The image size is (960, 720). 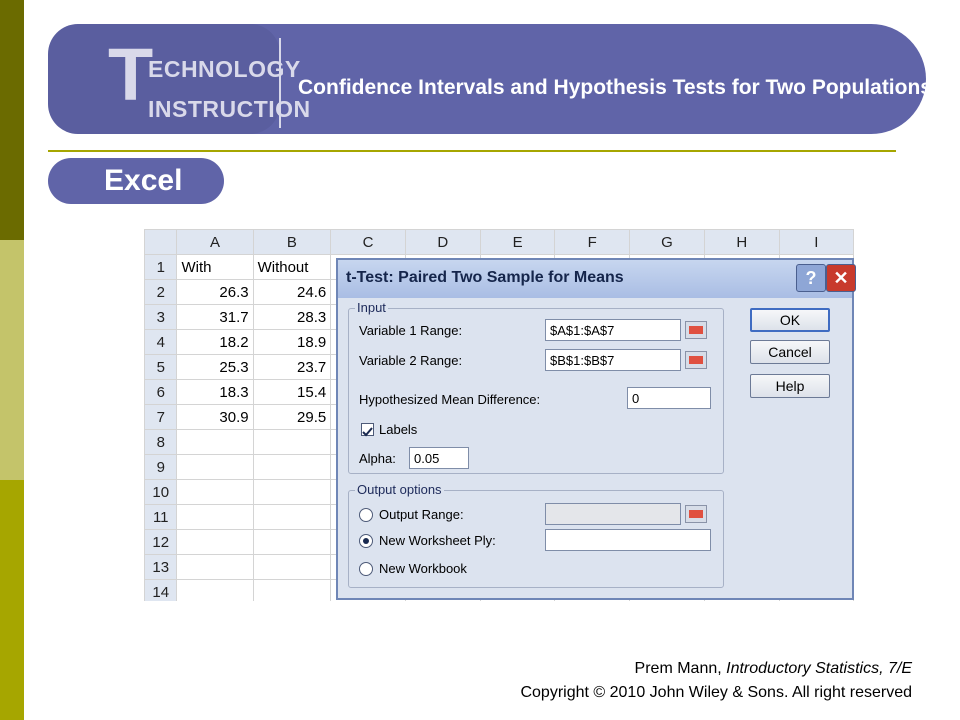 I want to click on cell-b: 24.6, so click(x=292, y=292).